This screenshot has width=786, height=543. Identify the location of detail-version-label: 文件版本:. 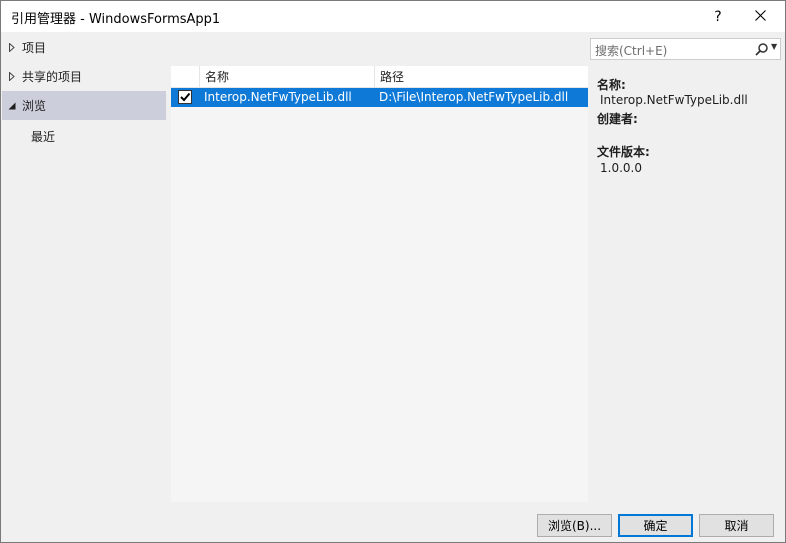
(623, 152).